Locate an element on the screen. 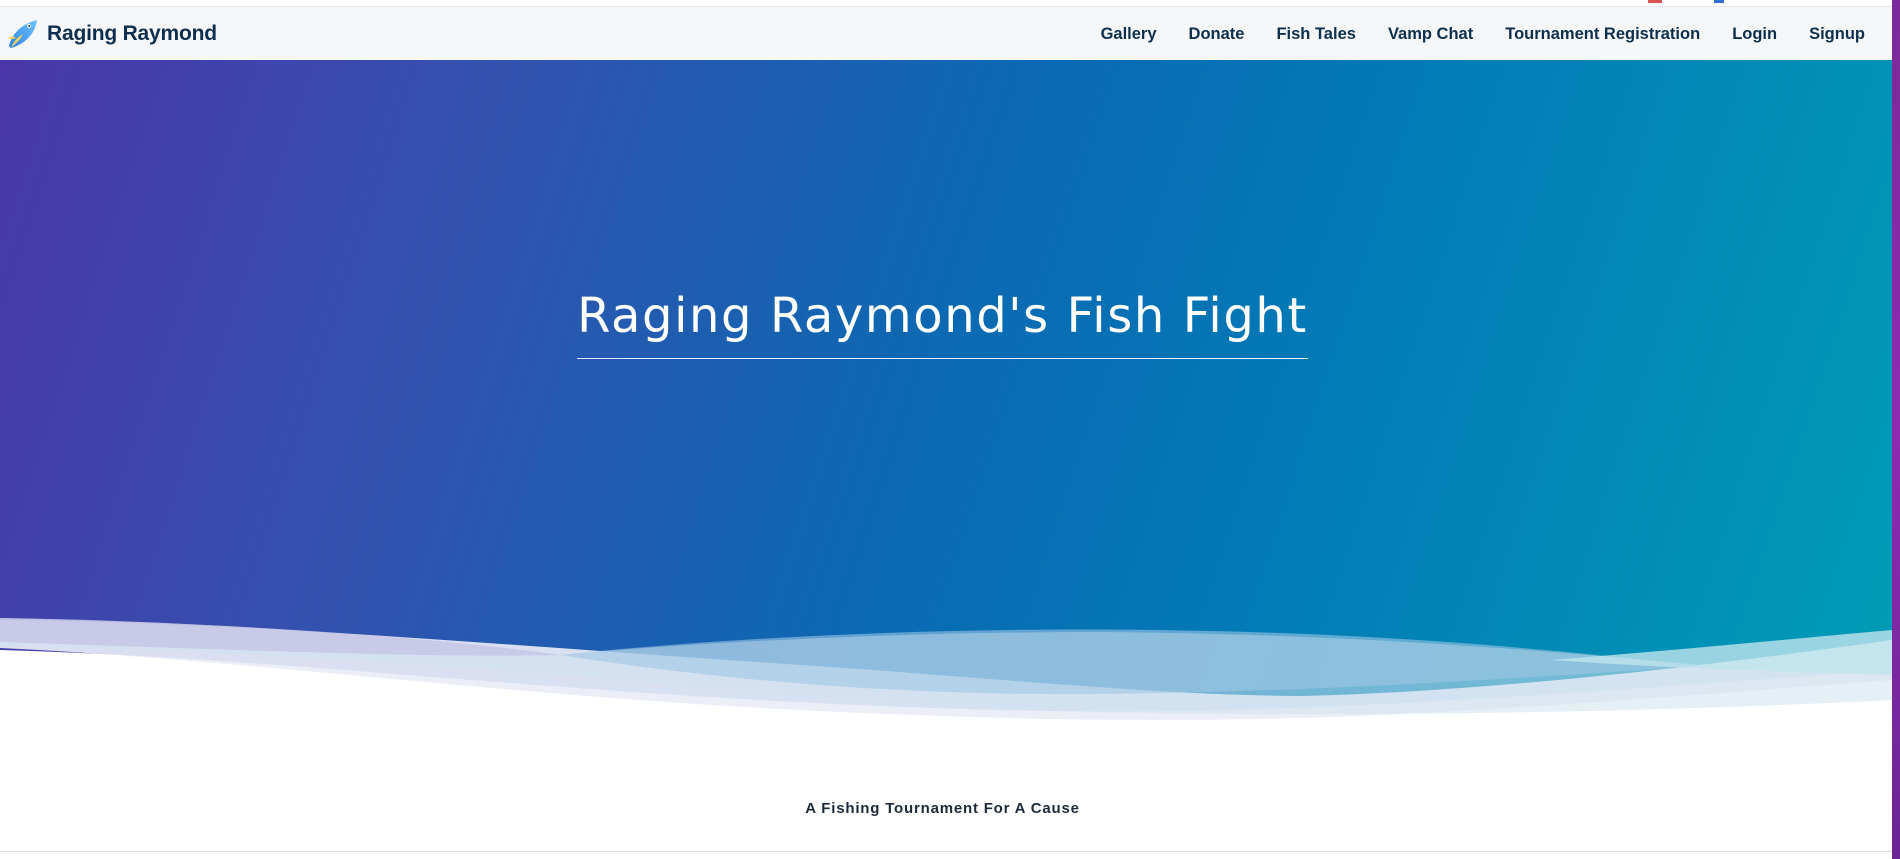 This screenshot has width=1900, height=859. nav-link-fish-tales: Fish Tales is located at coordinates (1315, 34).